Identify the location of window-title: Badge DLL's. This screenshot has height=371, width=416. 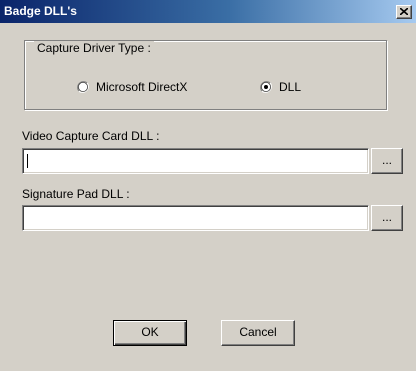
(40, 11).